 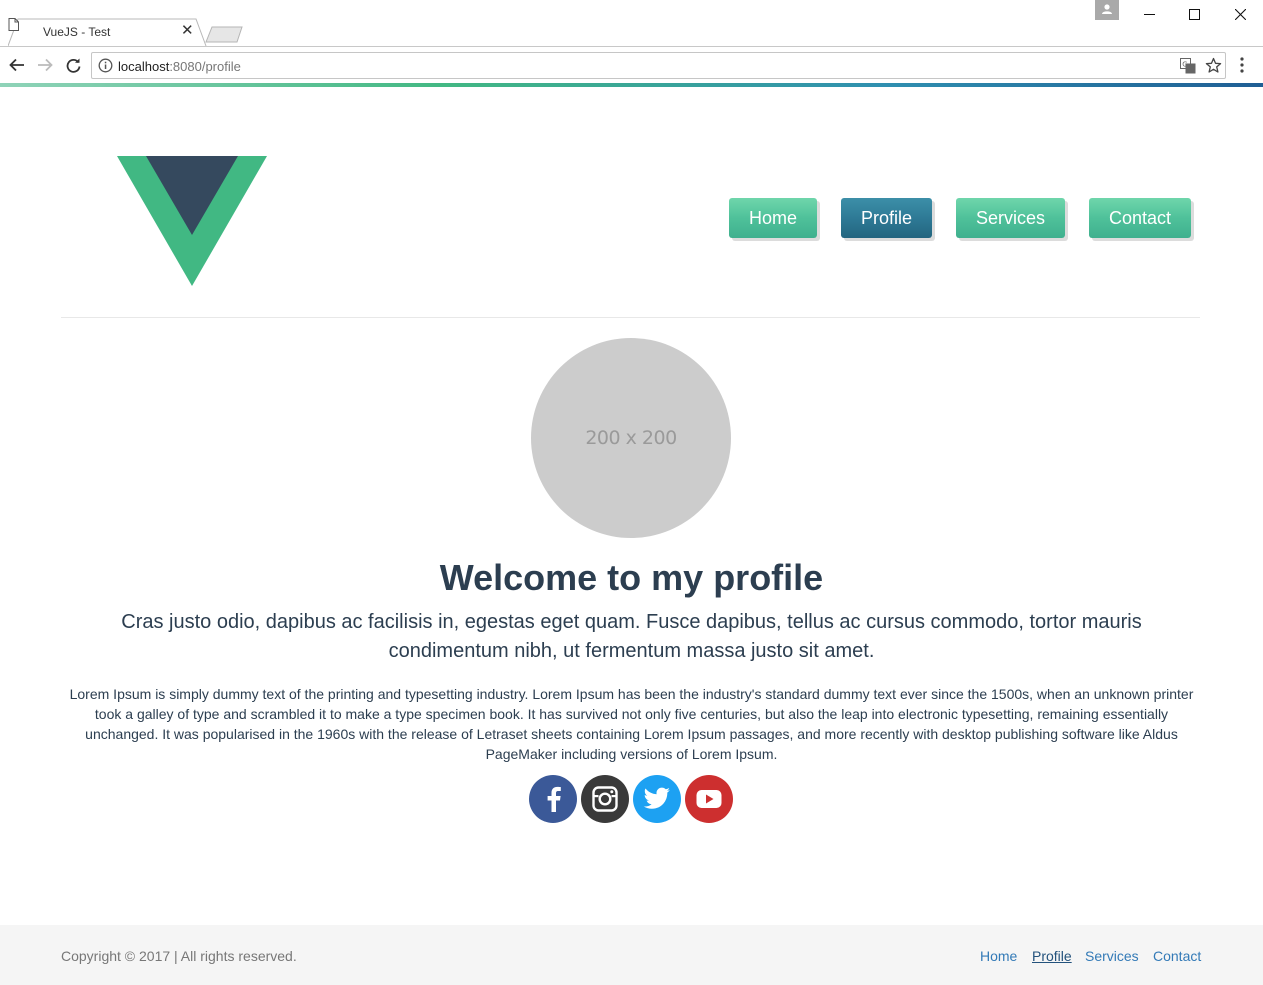 I want to click on footer-link-home: Home, so click(x=998, y=956).